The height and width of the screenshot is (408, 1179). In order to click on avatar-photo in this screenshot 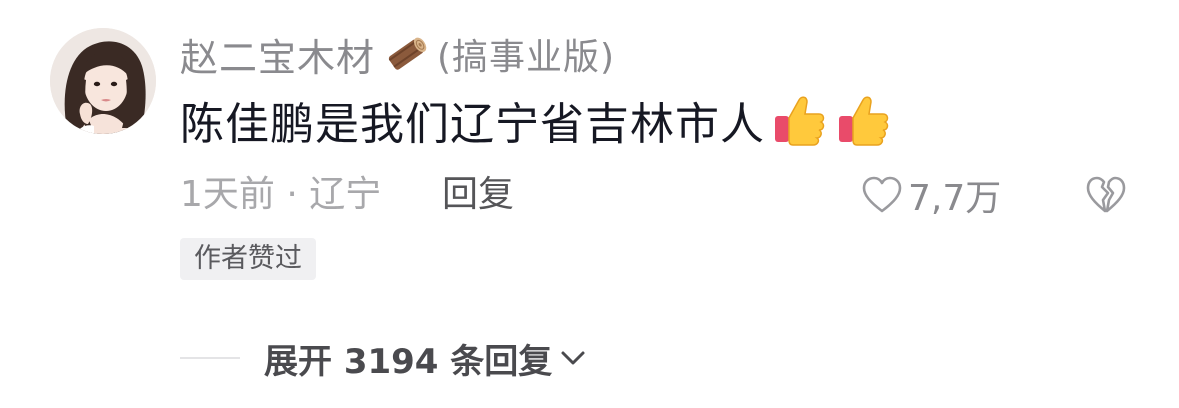, I will do `click(103, 81)`.